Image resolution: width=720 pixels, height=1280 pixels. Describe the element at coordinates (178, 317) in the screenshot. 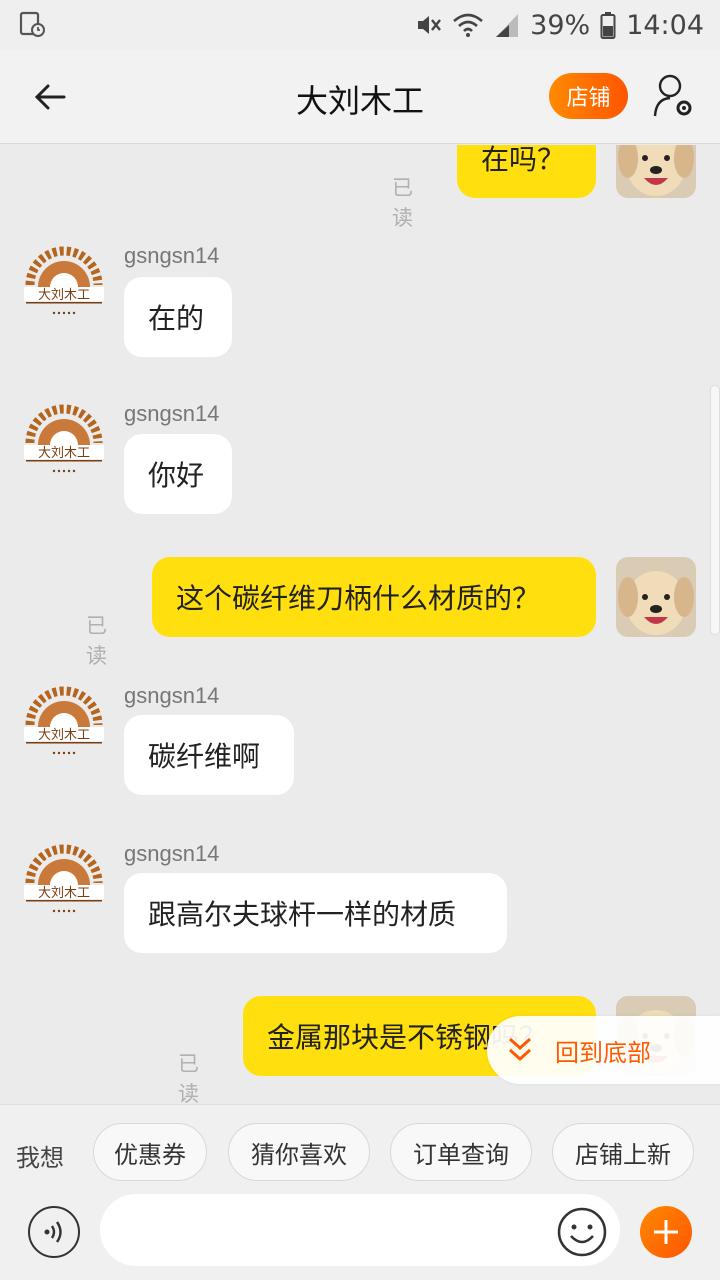

I see `message-bubble: 在的` at that location.